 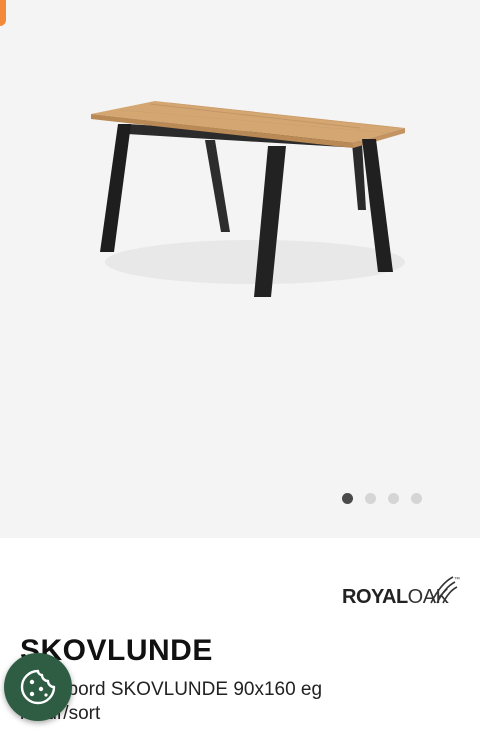 I want to click on product-description: Spisebord SKOVLUNDE 90x160 eg natur/sort, so click(x=171, y=701).